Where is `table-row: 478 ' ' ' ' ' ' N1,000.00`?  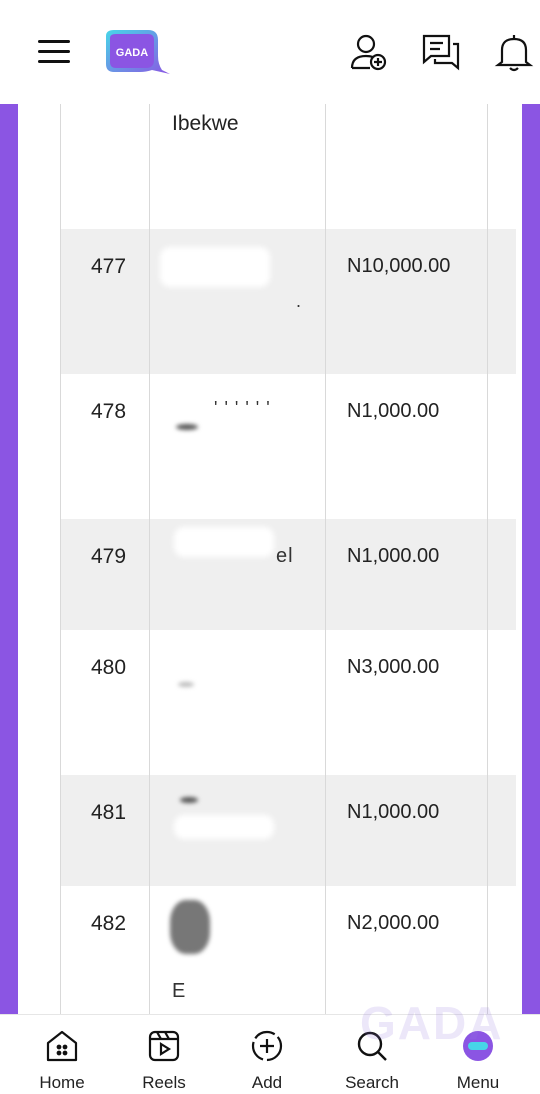 table-row: 478 ' ' ' ' ' ' N1,000.00 is located at coordinates (288, 446).